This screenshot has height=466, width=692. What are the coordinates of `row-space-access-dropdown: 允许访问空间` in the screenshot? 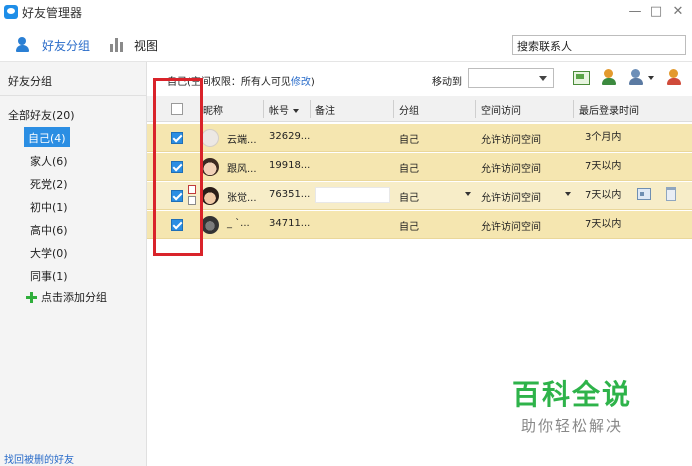 It's located at (511, 196).